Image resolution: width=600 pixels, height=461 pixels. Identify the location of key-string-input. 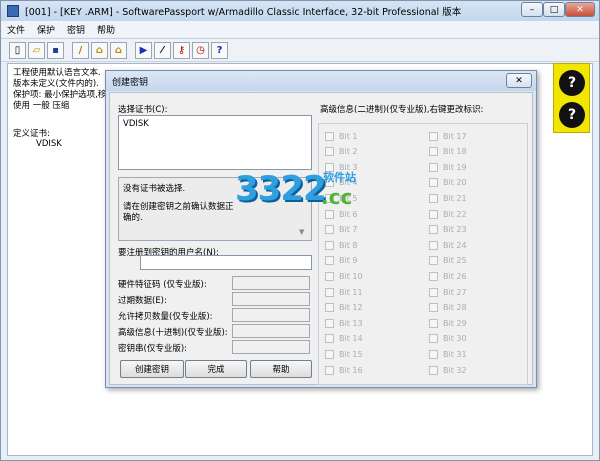
(271, 347).